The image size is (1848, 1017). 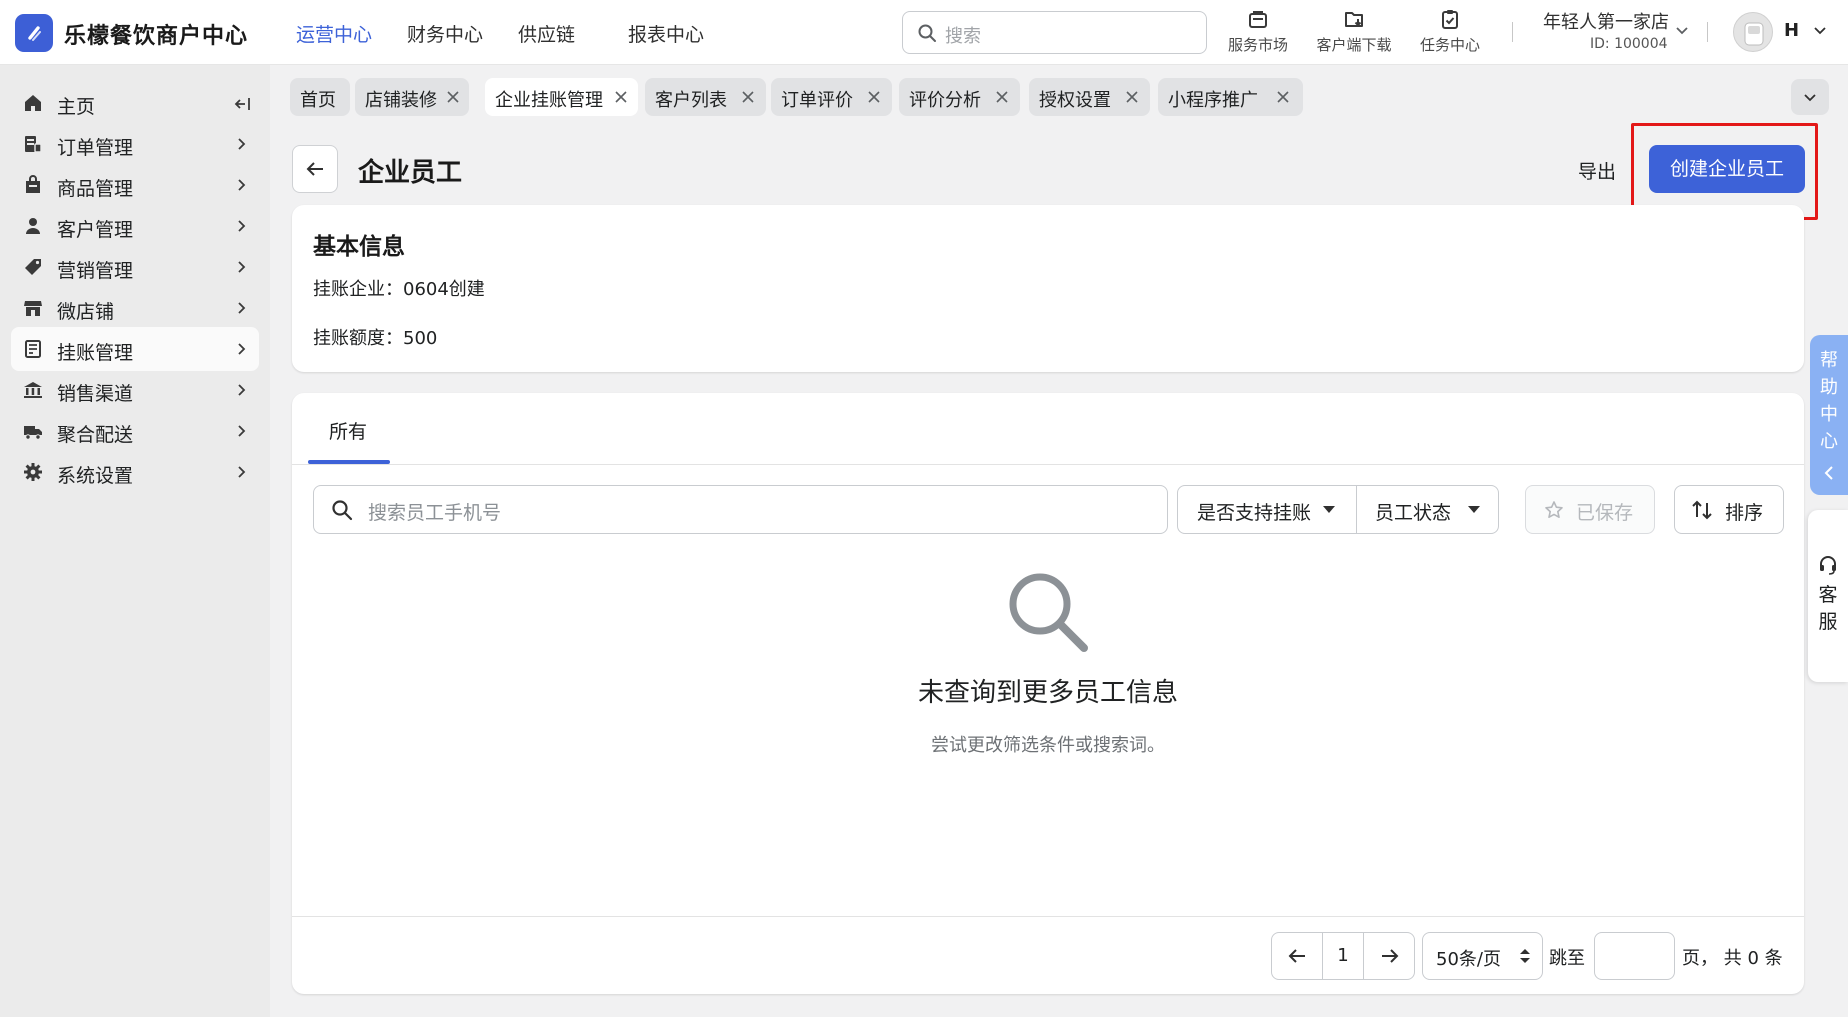 I want to click on create-employee-button: 创建企业员工, so click(x=1727, y=169).